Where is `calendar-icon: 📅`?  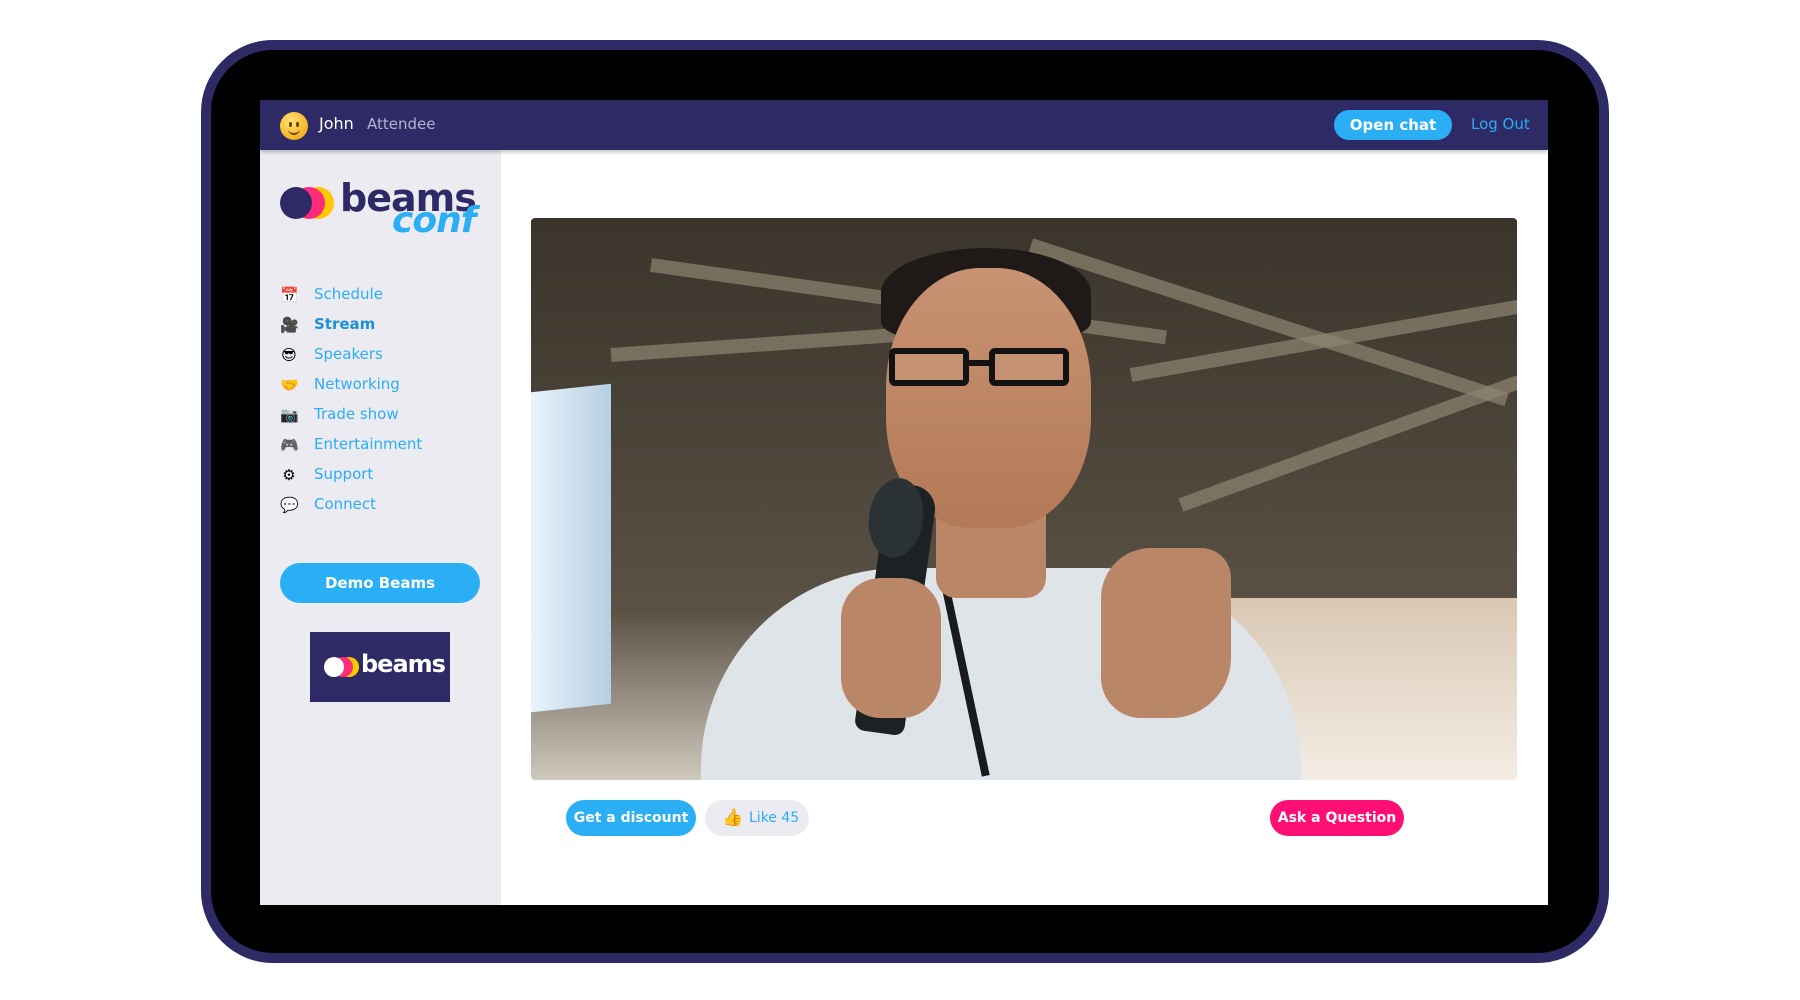 calendar-icon: 📅 is located at coordinates (289, 295).